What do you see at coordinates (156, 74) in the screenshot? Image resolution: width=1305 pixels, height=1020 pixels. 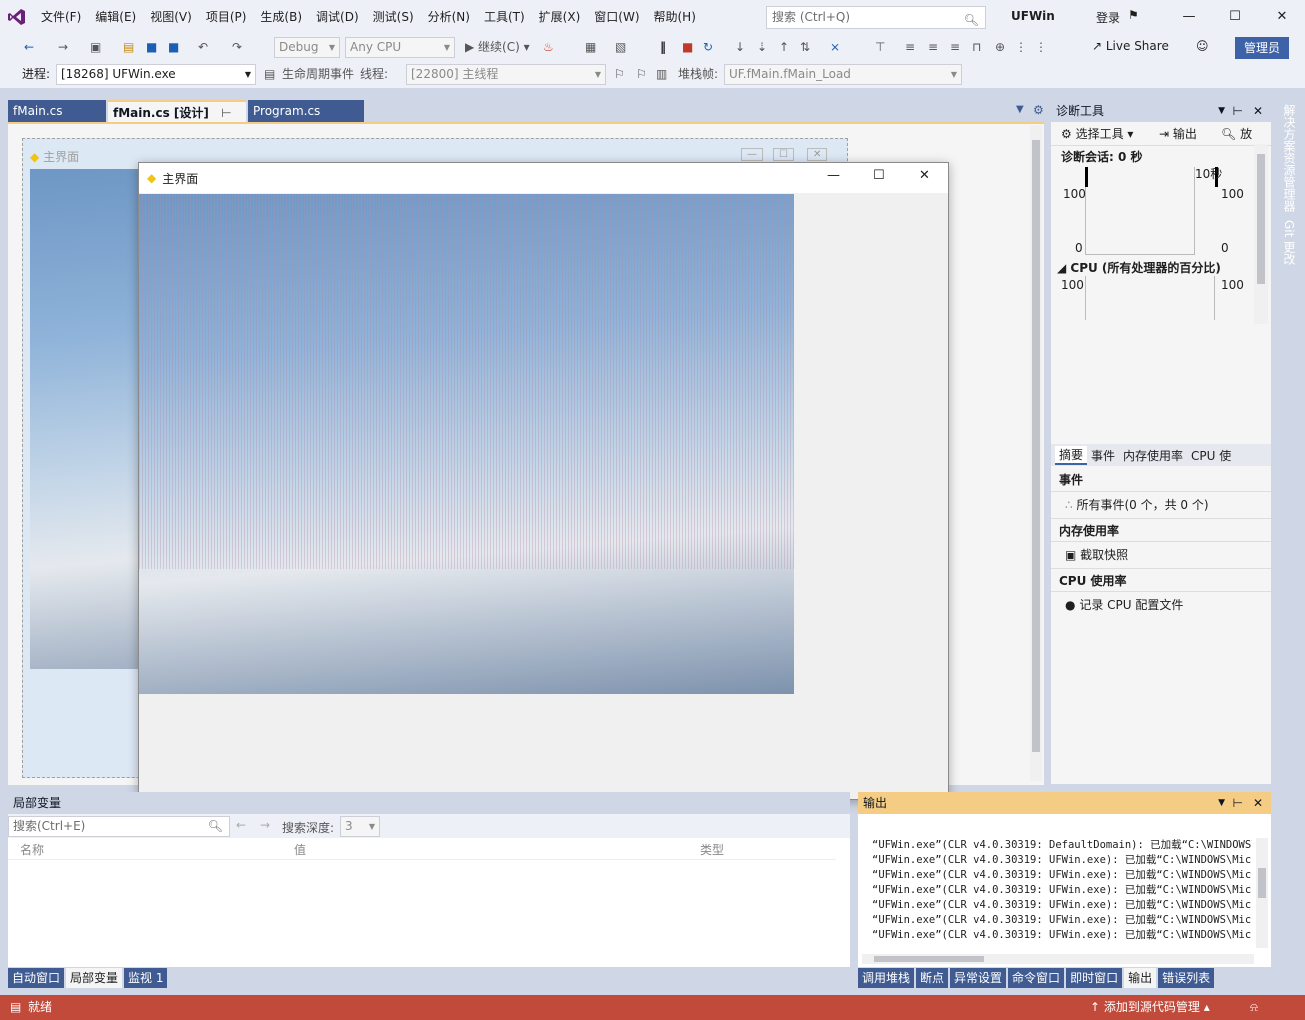 I see `process-dropdown: [18268] UFWin.exe ▼` at bounding box center [156, 74].